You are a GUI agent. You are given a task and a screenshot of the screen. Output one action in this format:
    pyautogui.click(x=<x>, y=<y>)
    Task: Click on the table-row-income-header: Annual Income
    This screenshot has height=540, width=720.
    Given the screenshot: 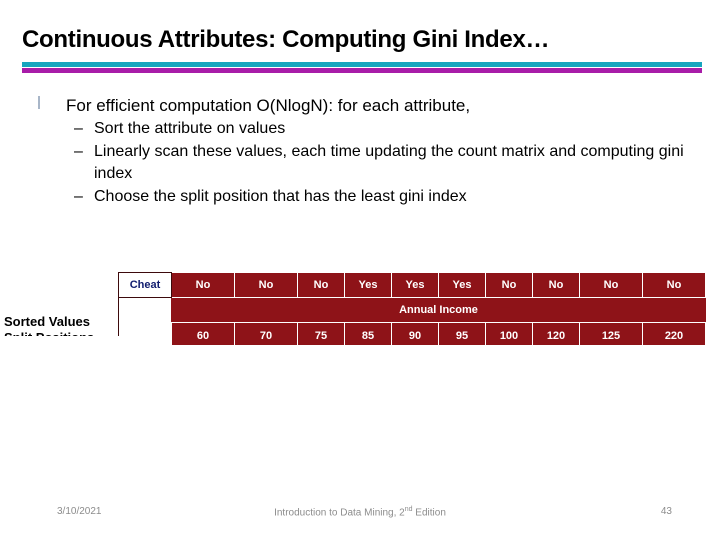 What is the action you would take?
    pyautogui.click(x=412, y=310)
    